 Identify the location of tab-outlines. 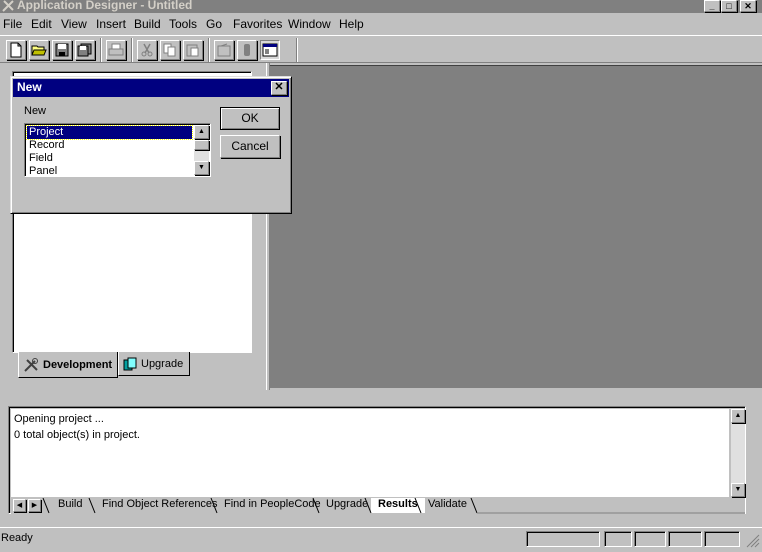
(393, 506).